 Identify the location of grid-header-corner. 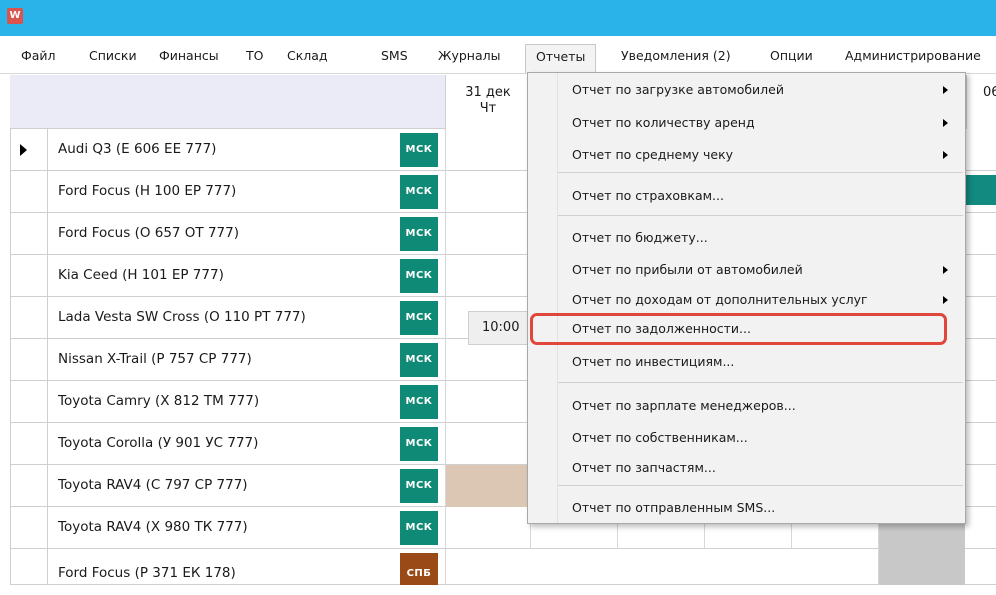
(227, 102).